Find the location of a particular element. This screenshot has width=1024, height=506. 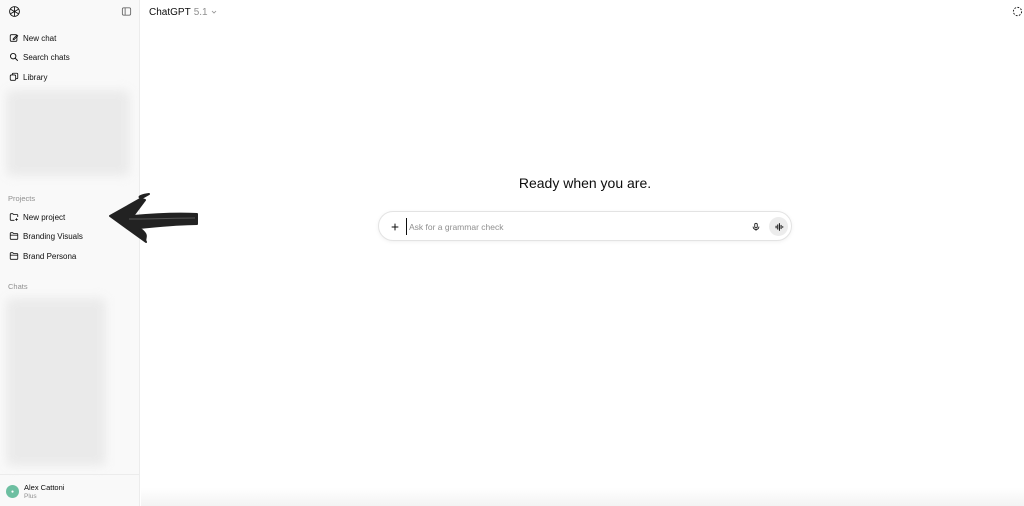

avatar: ● is located at coordinates (12, 491).